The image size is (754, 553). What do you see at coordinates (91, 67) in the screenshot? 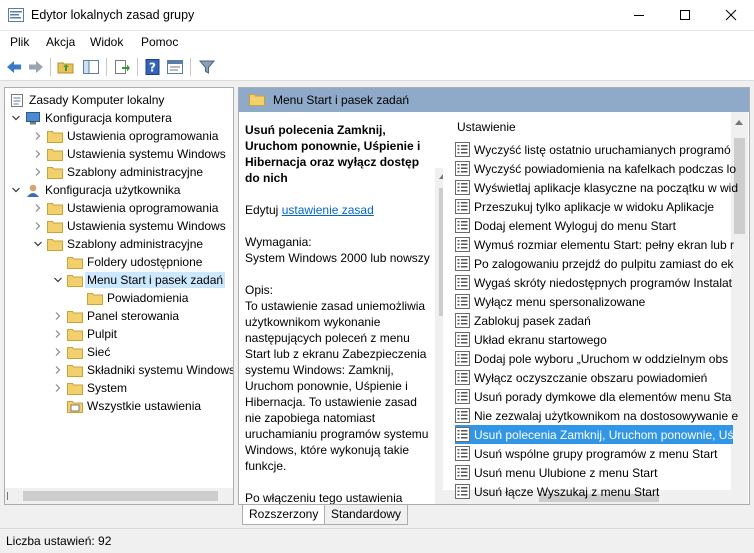
I see `console-tree-icon` at bounding box center [91, 67].